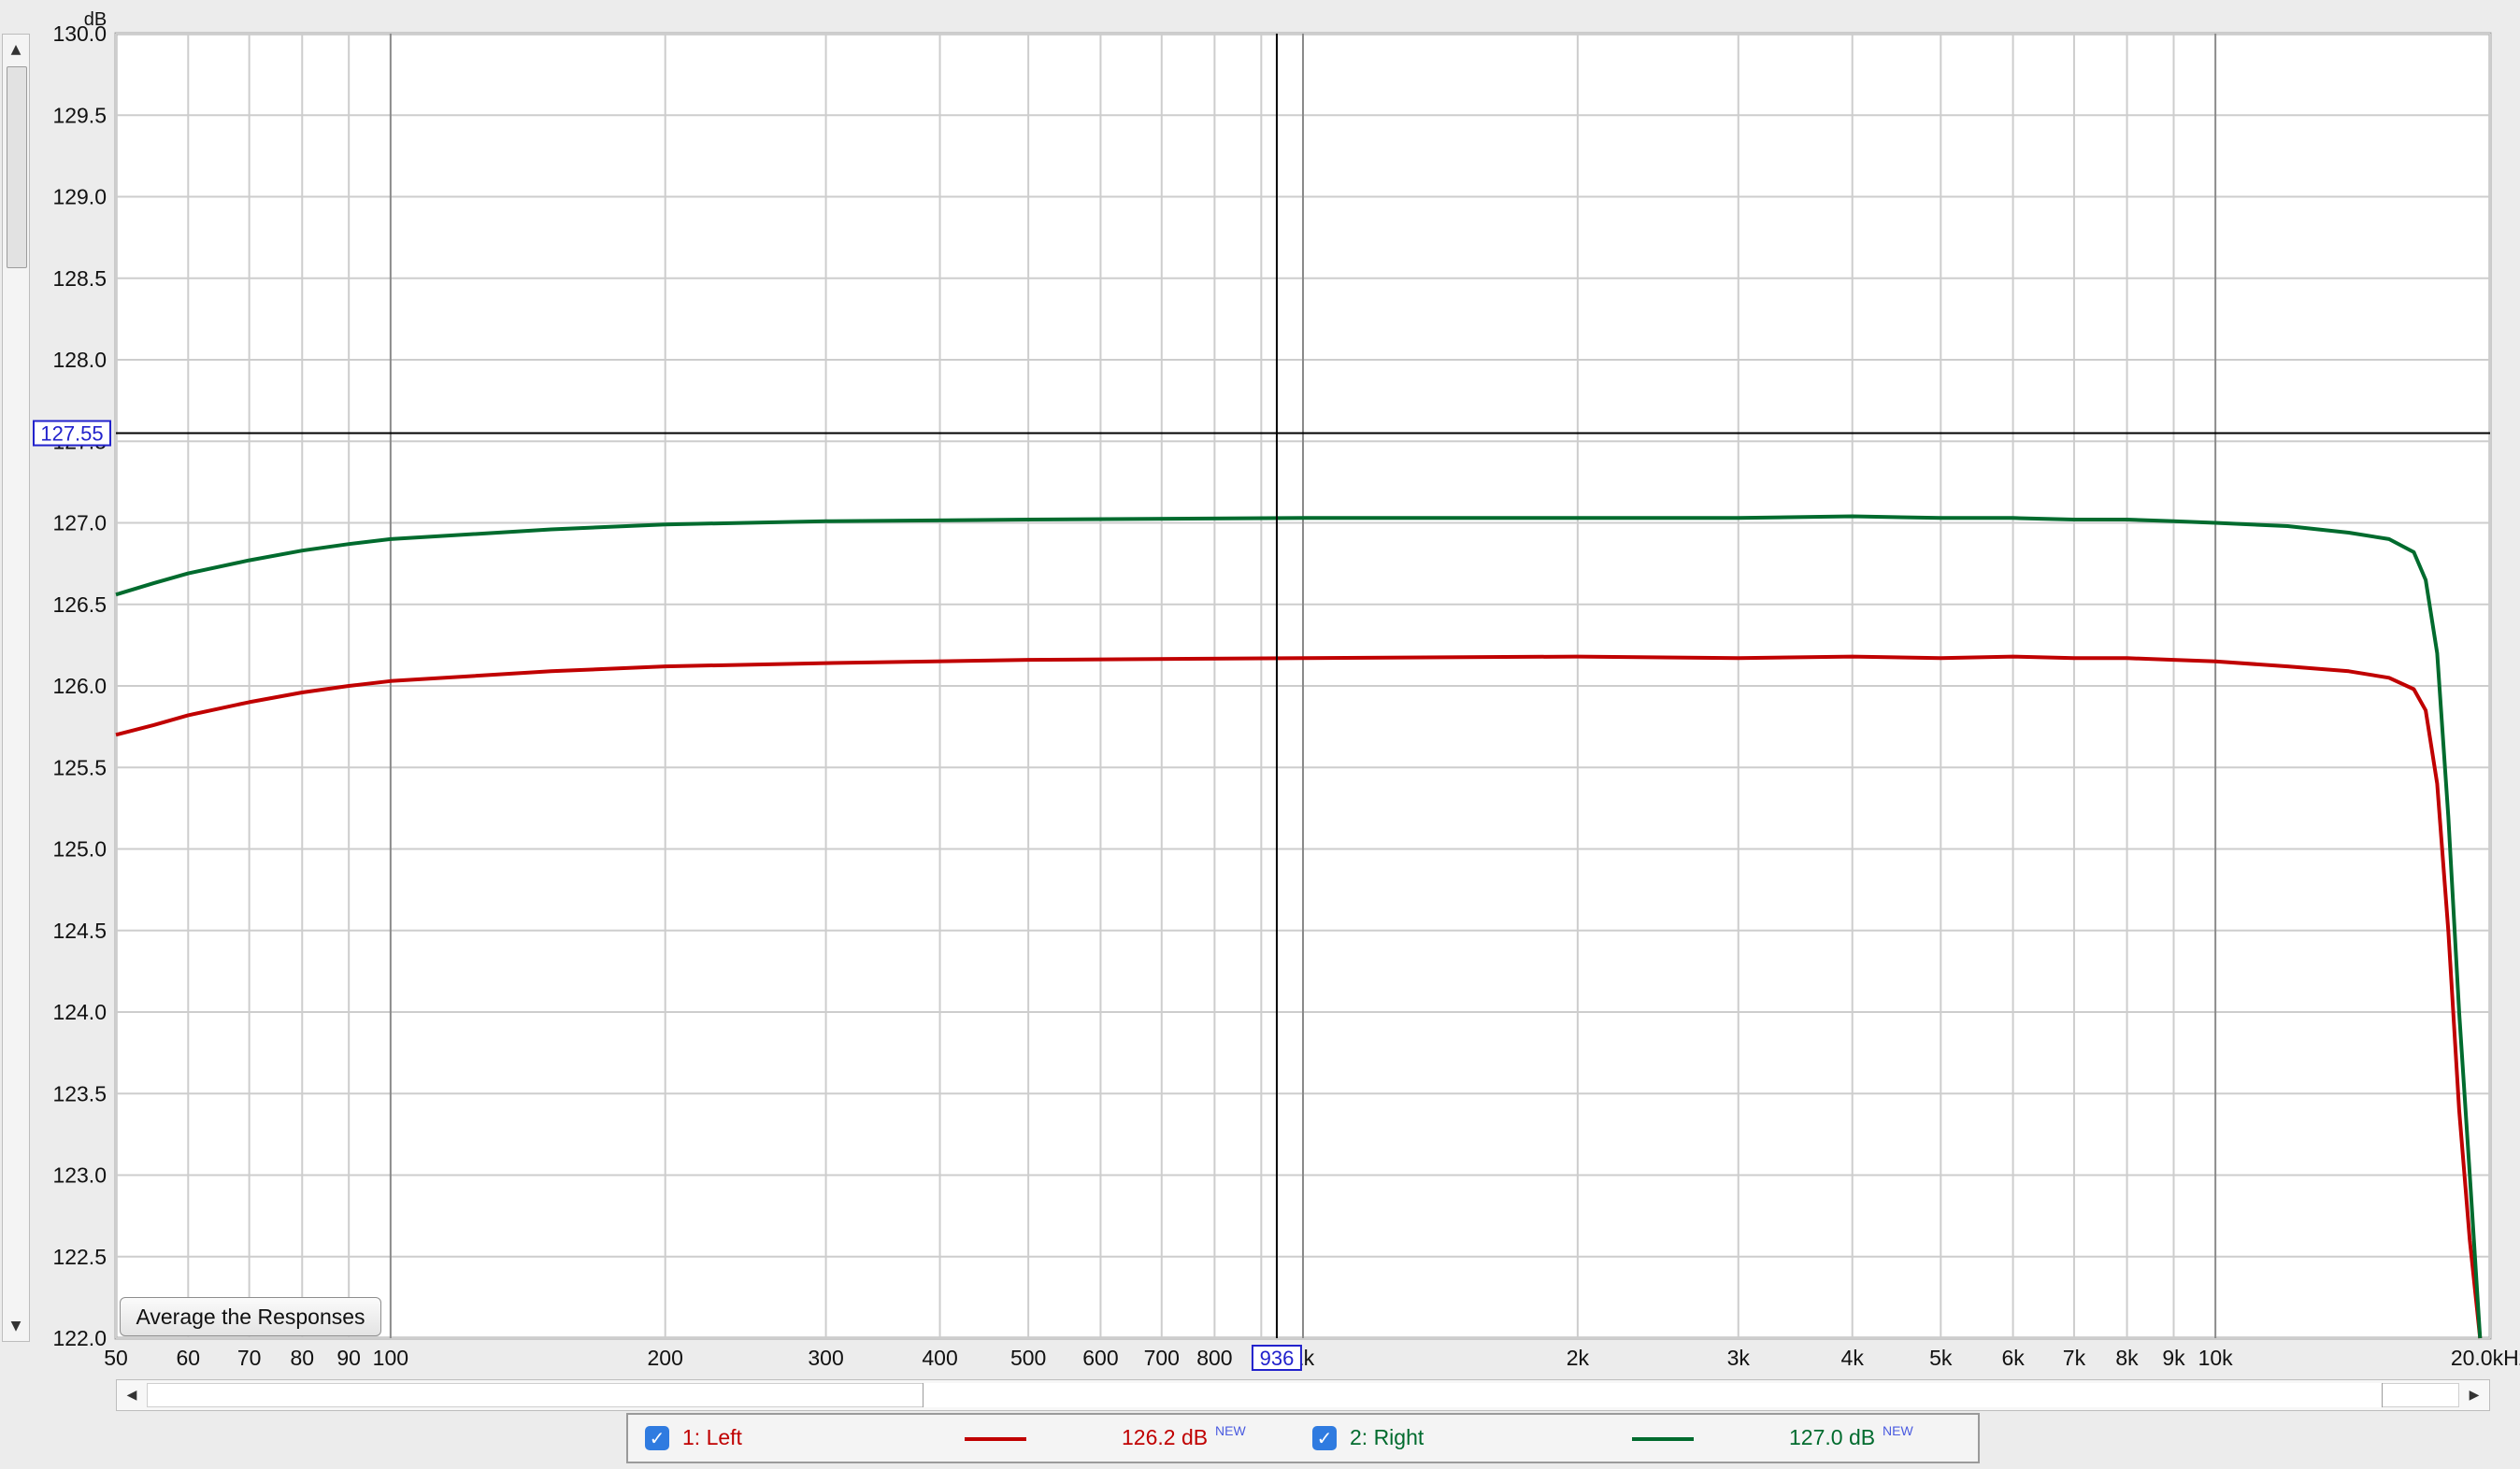 This screenshot has height=1469, width=2520. Describe the element at coordinates (1739, 1358) in the screenshot. I see `x-tick-label: 3k` at that location.